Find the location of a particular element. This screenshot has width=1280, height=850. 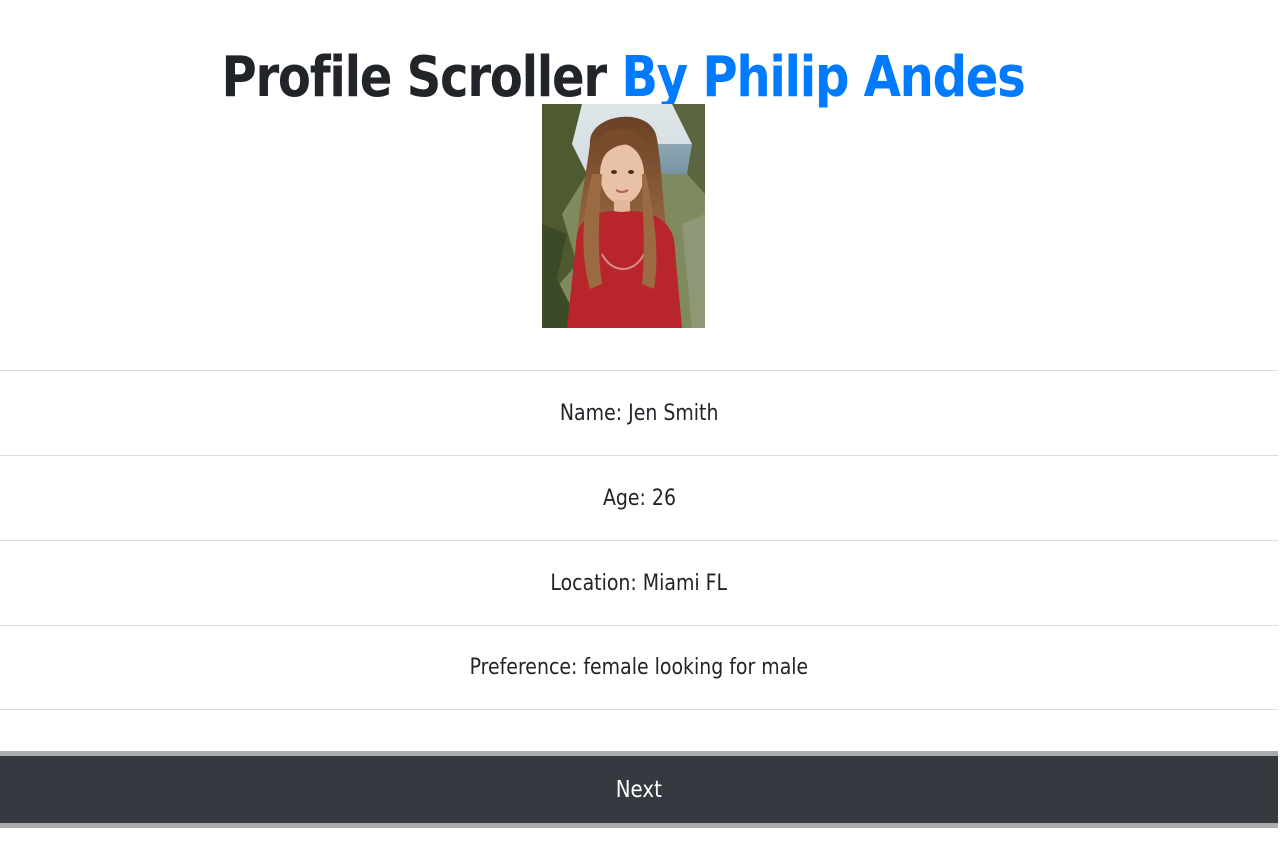

profile-location: Location: Miami FL is located at coordinates (639, 582).